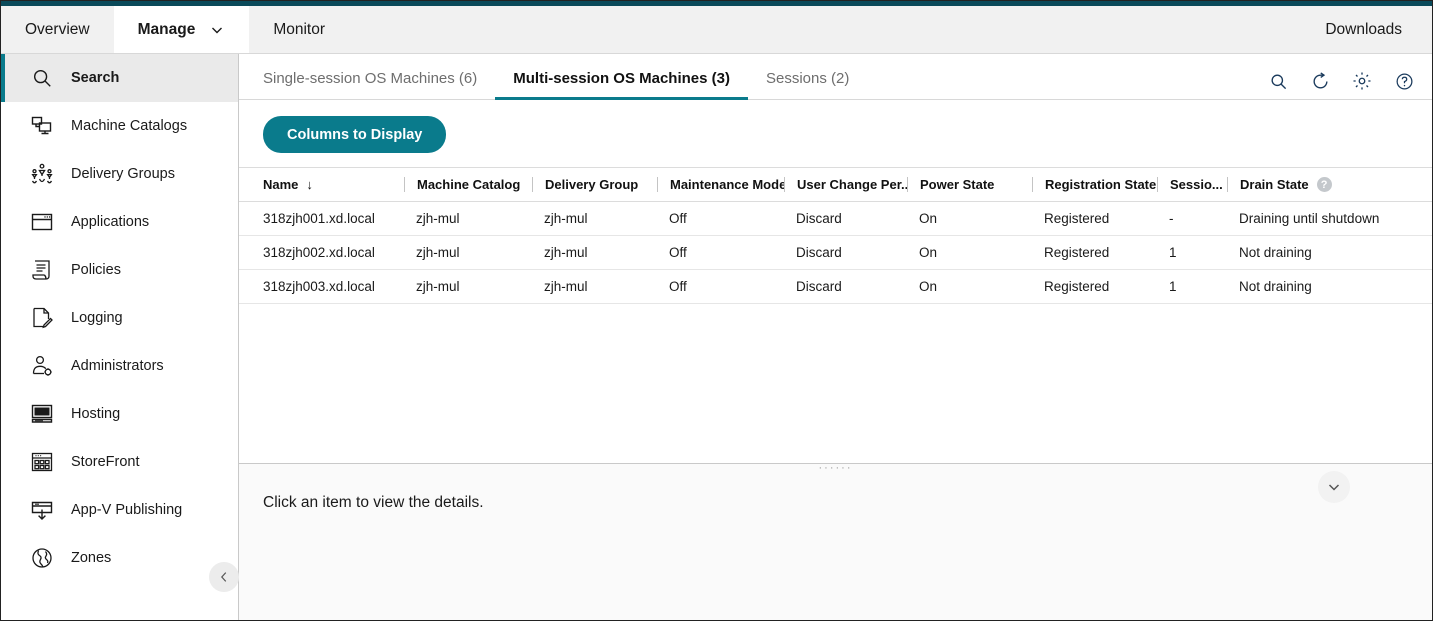  Describe the element at coordinates (42, 126) in the screenshot. I see `machine-catalogs-icon` at that location.